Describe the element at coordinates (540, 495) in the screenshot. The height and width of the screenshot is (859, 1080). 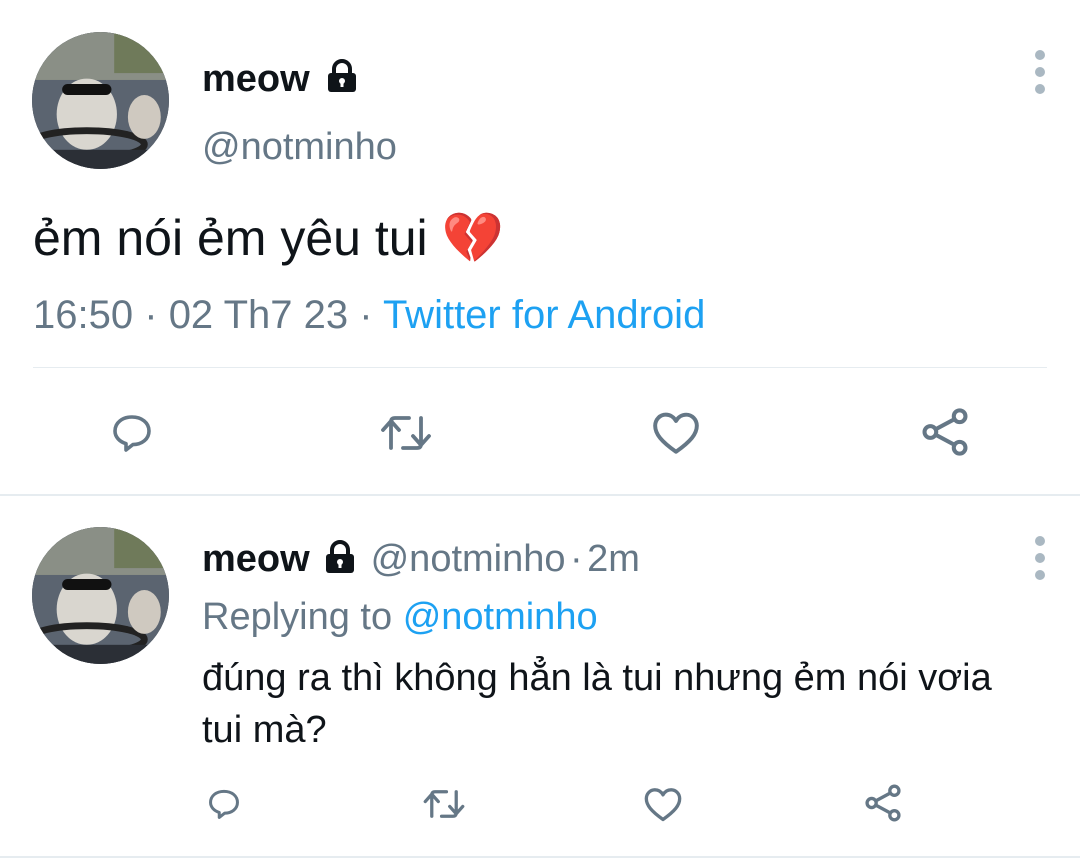
I see `section-divider` at that location.